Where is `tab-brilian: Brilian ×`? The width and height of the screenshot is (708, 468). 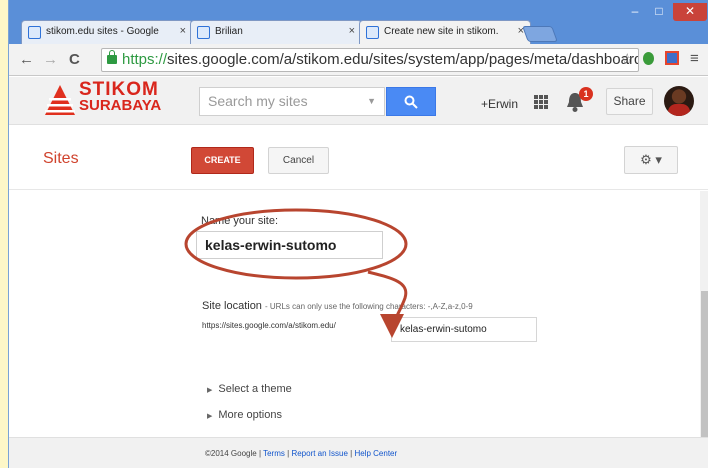
tab-brilian: Brilian × is located at coordinates (276, 32).